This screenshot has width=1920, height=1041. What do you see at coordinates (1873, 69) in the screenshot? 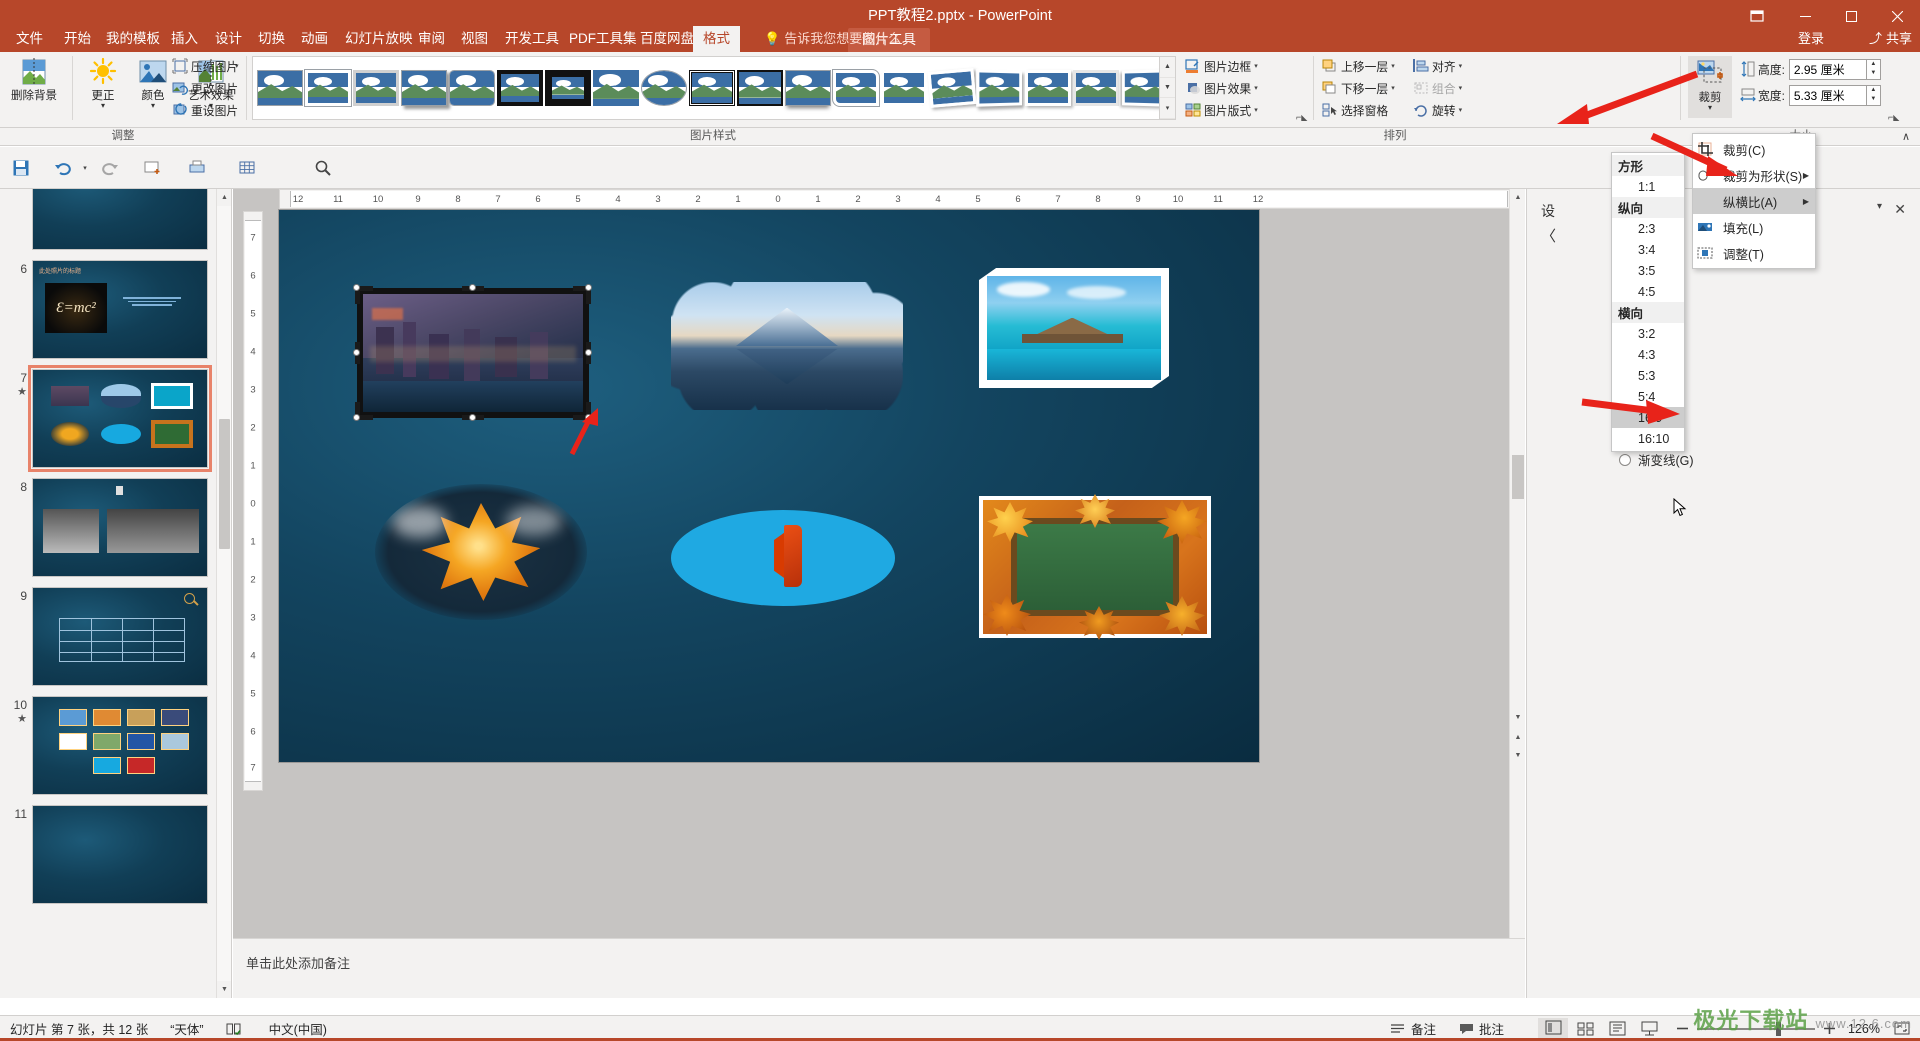
I see `shape-height-spinner: ▲ ▼` at bounding box center [1873, 69].